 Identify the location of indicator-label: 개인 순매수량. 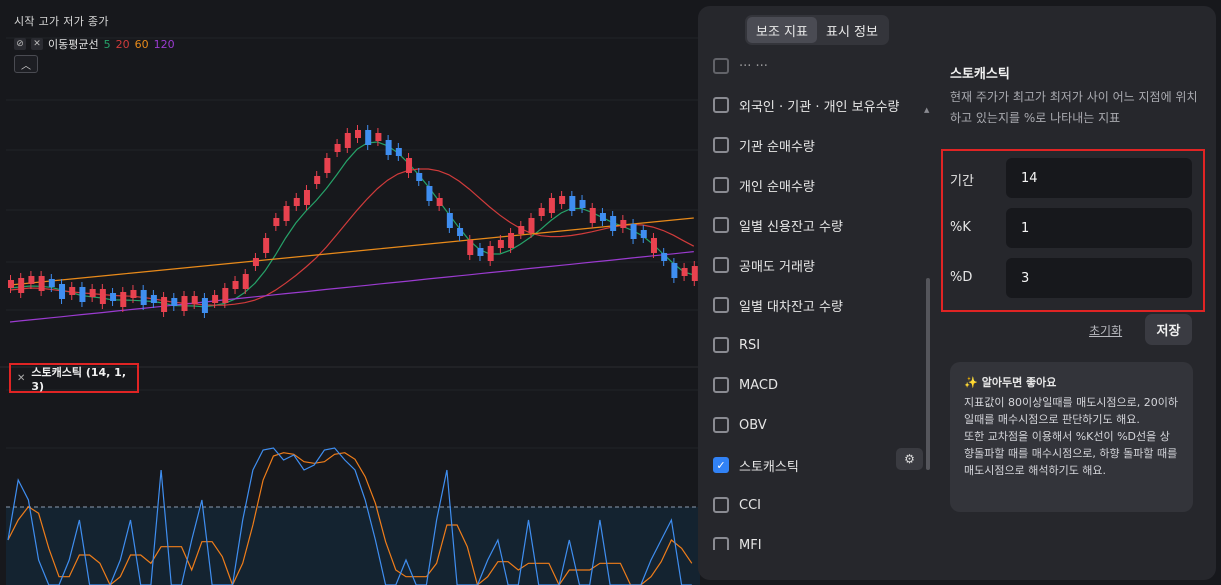
(777, 187).